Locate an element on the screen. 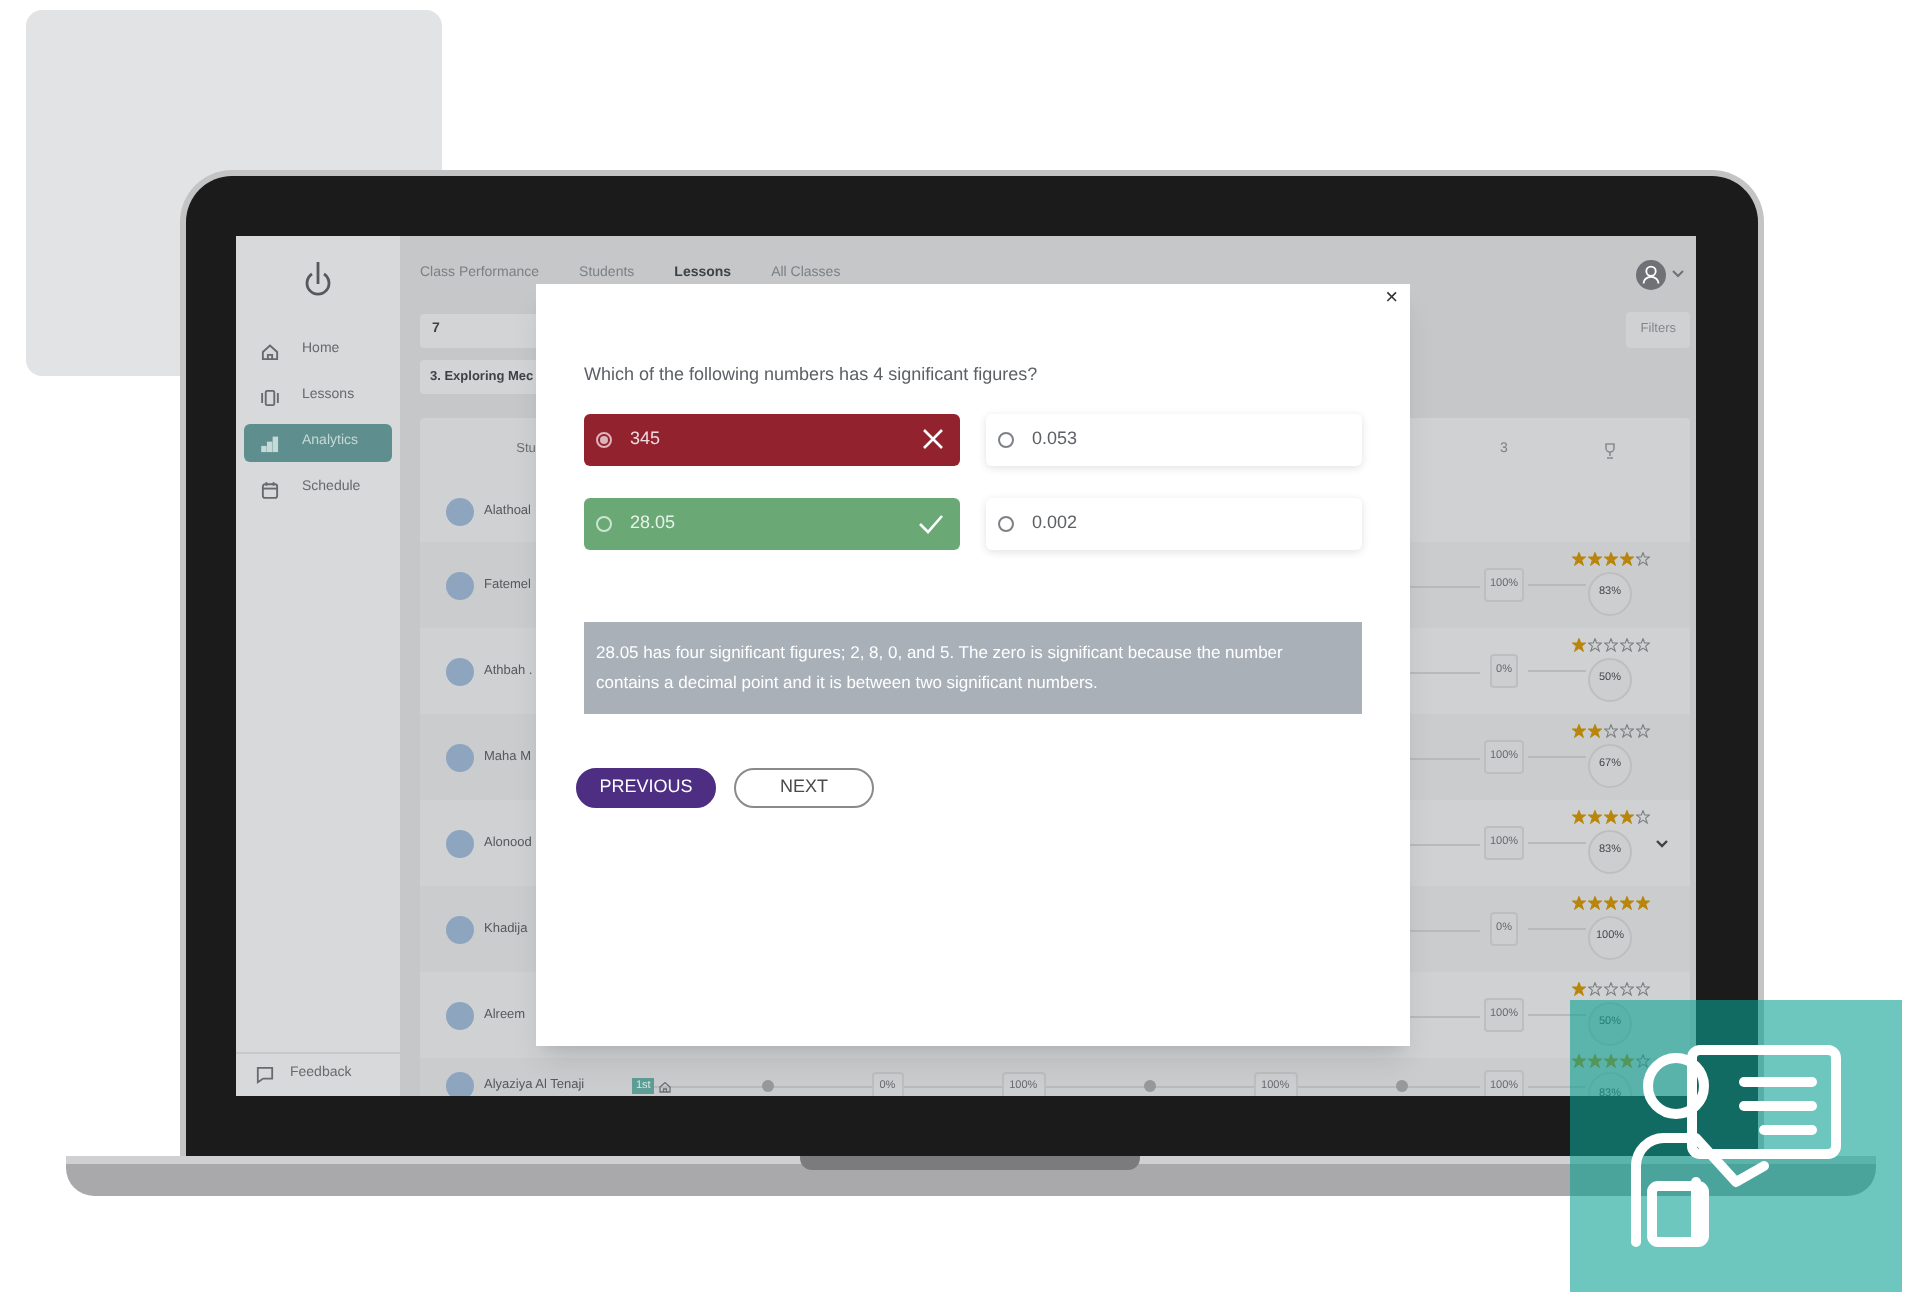 The width and height of the screenshot is (1916, 1292). power-logo-icon is located at coordinates (318, 280).